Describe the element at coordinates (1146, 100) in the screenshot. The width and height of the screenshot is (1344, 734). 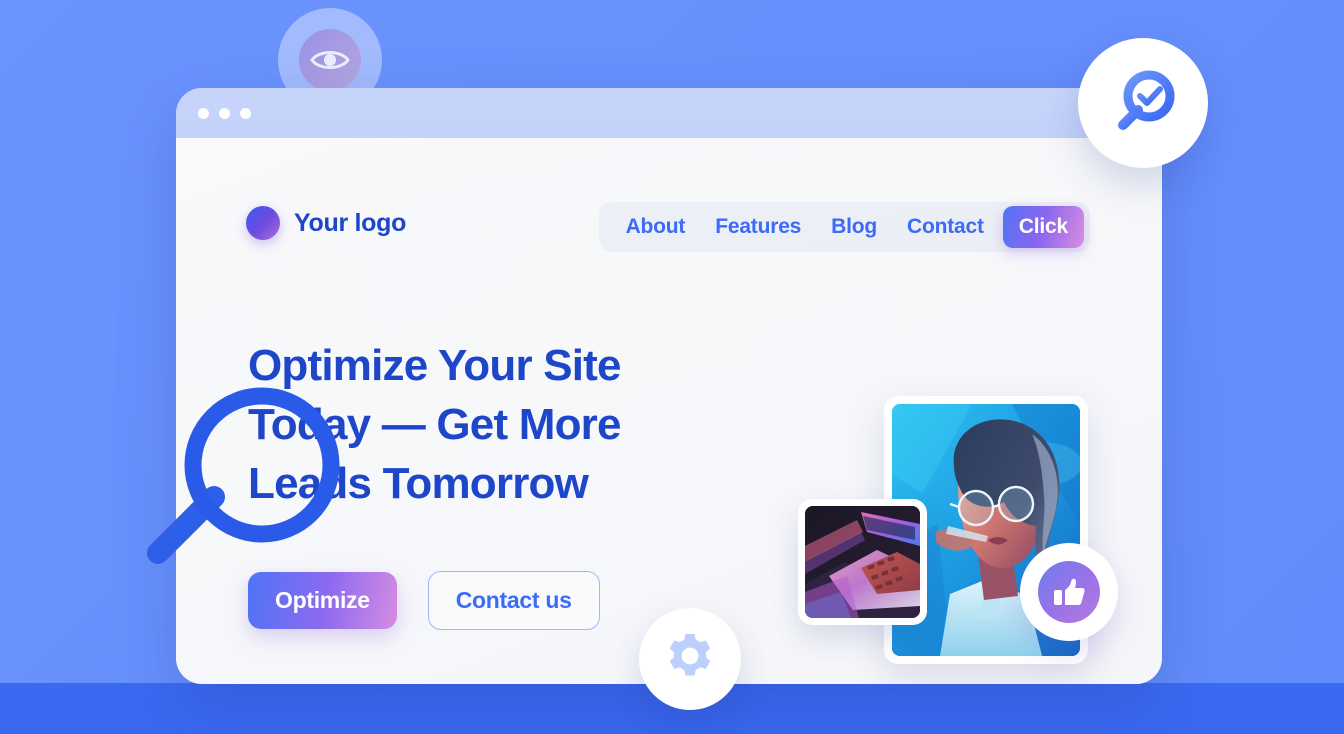
I see `magnifier-check-icon` at that location.